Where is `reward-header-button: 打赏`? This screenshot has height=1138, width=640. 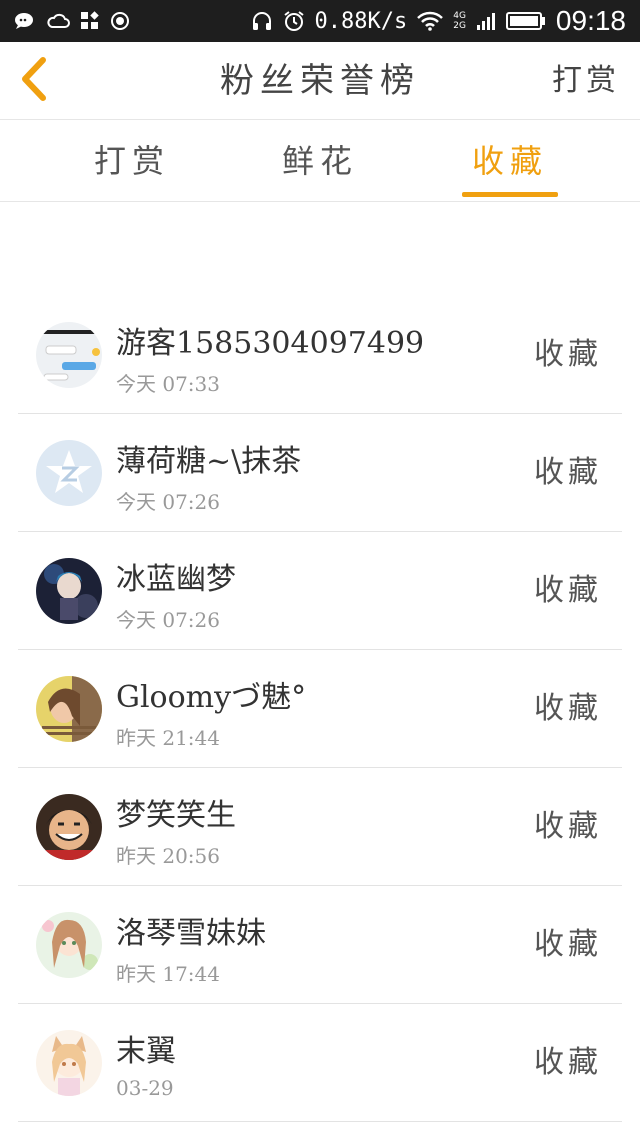
reward-header-button: 打赏 is located at coordinates (586, 81).